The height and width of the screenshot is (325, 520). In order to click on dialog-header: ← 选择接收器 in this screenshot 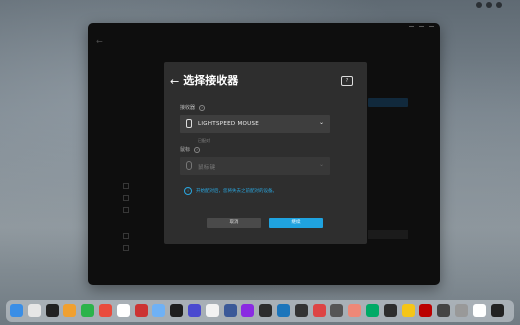, I will do `click(204, 81)`.